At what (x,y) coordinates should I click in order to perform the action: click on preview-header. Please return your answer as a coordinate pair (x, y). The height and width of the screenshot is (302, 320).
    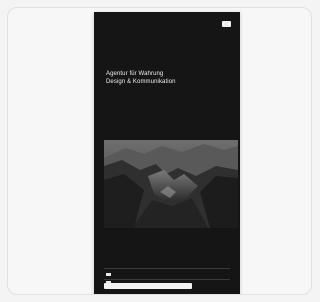
    Looking at the image, I should click on (167, 26).